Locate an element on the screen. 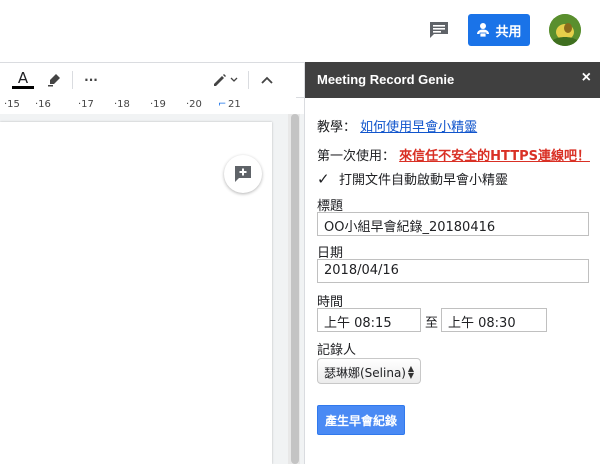  add-comment-button is located at coordinates (243, 174).